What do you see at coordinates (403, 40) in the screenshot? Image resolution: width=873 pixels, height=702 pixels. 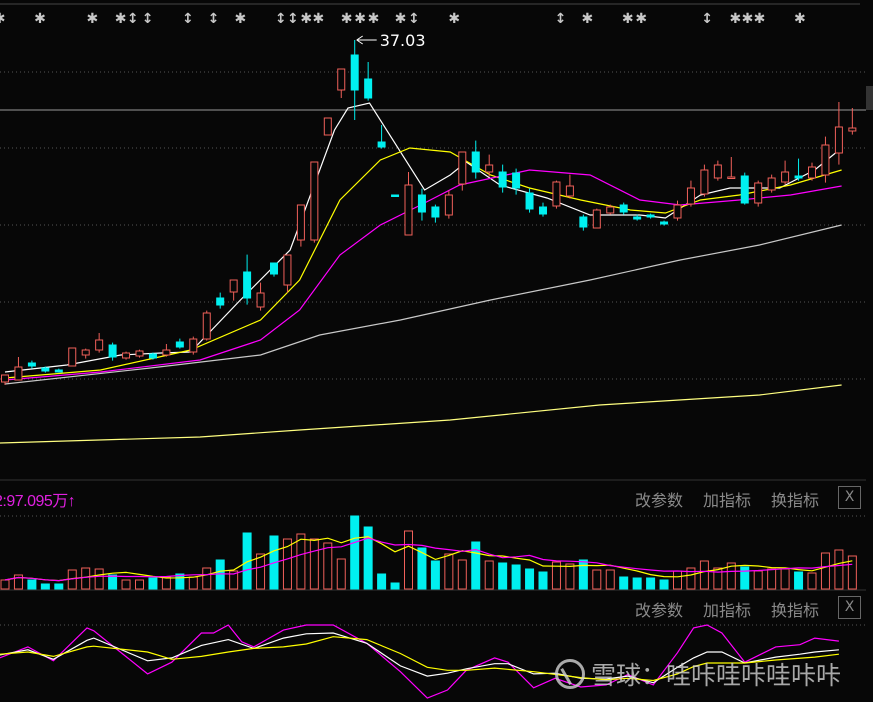 I see `high-price-label: 37.03` at bounding box center [403, 40].